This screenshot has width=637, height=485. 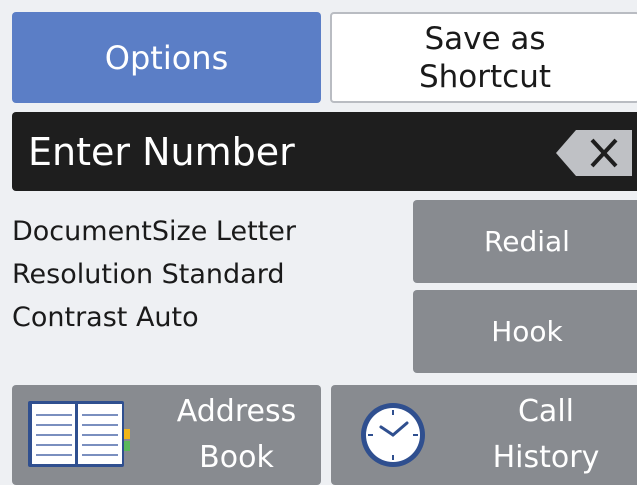 I want to click on number-input: Enter Number, so click(x=278, y=151).